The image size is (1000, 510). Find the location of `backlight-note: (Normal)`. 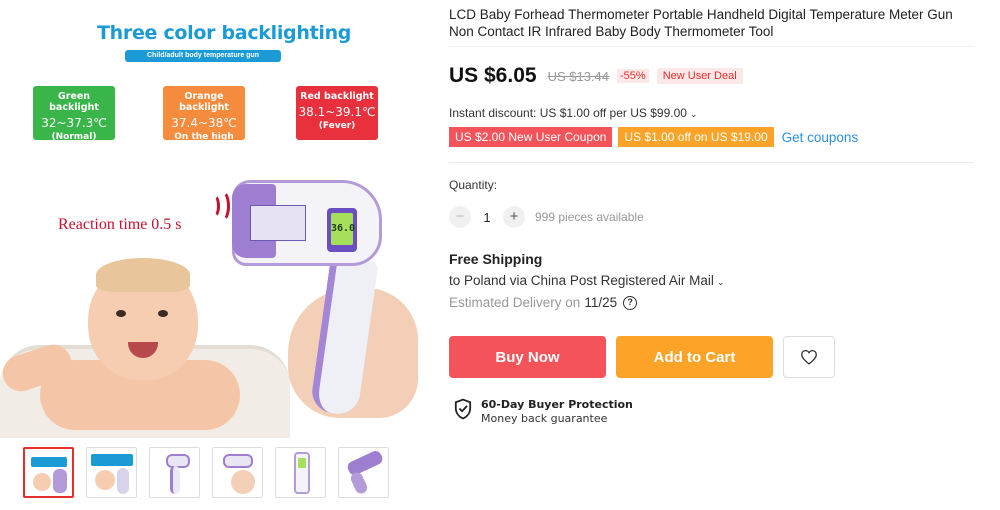

backlight-note: (Normal) is located at coordinates (74, 137).